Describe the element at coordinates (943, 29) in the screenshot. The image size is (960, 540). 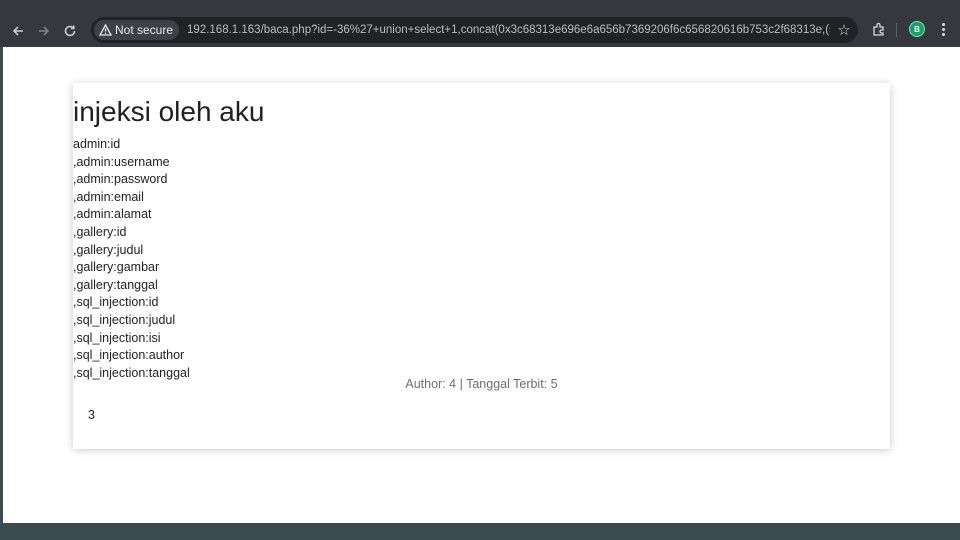
I see `kebab-menu-icon` at that location.